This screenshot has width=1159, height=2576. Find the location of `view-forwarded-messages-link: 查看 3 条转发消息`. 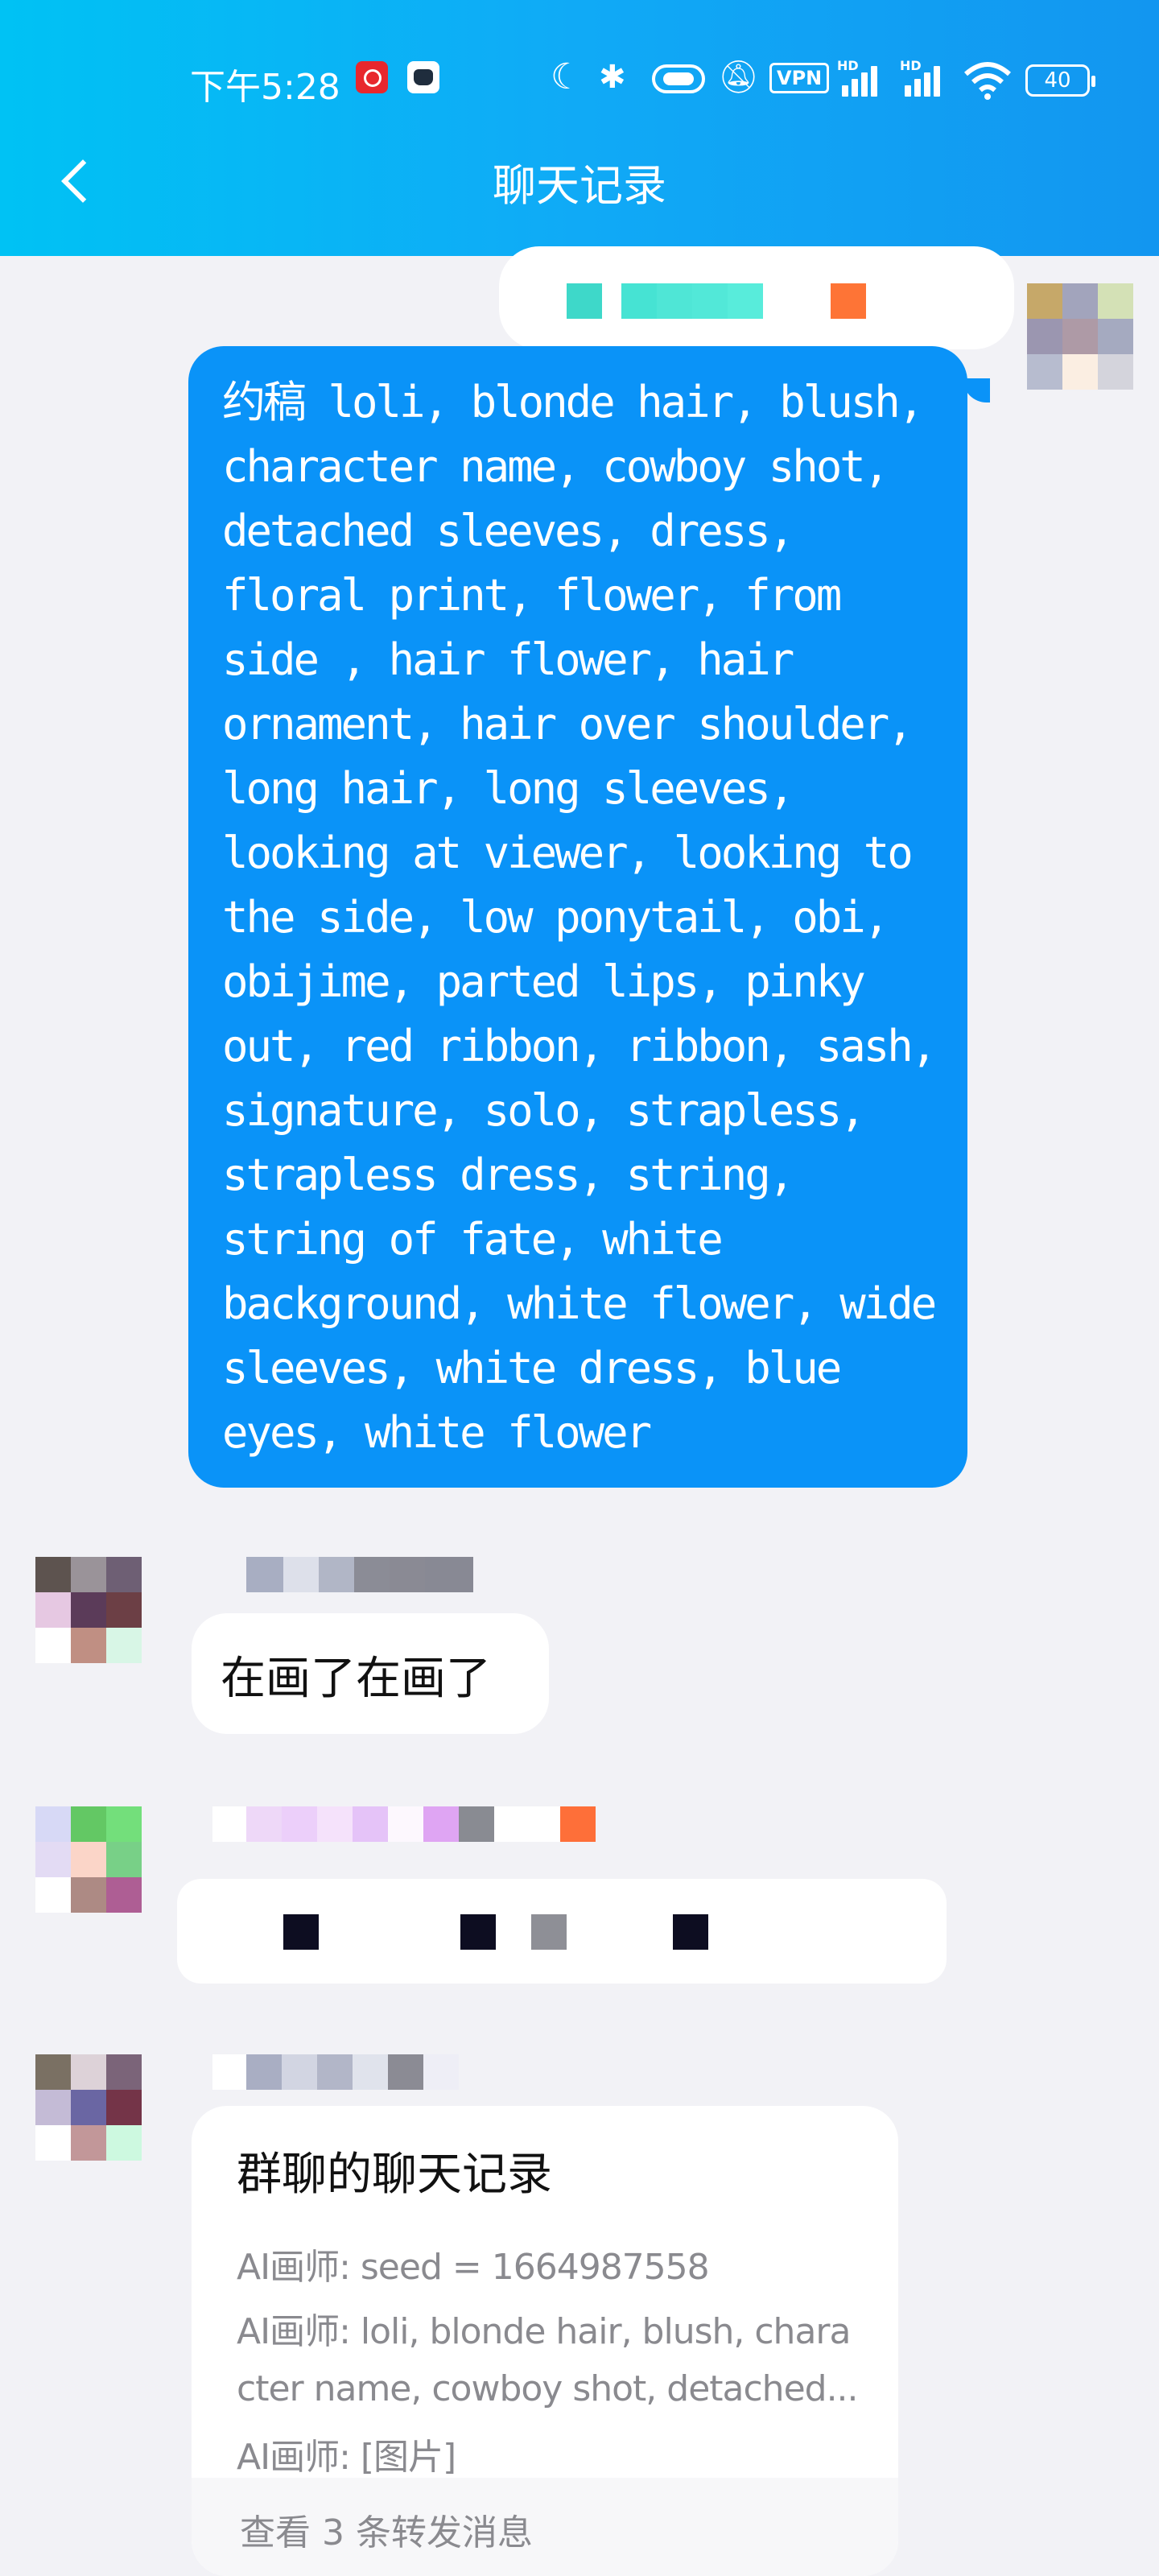

view-forwarded-messages-link: 查看 3 条转发消息 is located at coordinates (545, 2527).